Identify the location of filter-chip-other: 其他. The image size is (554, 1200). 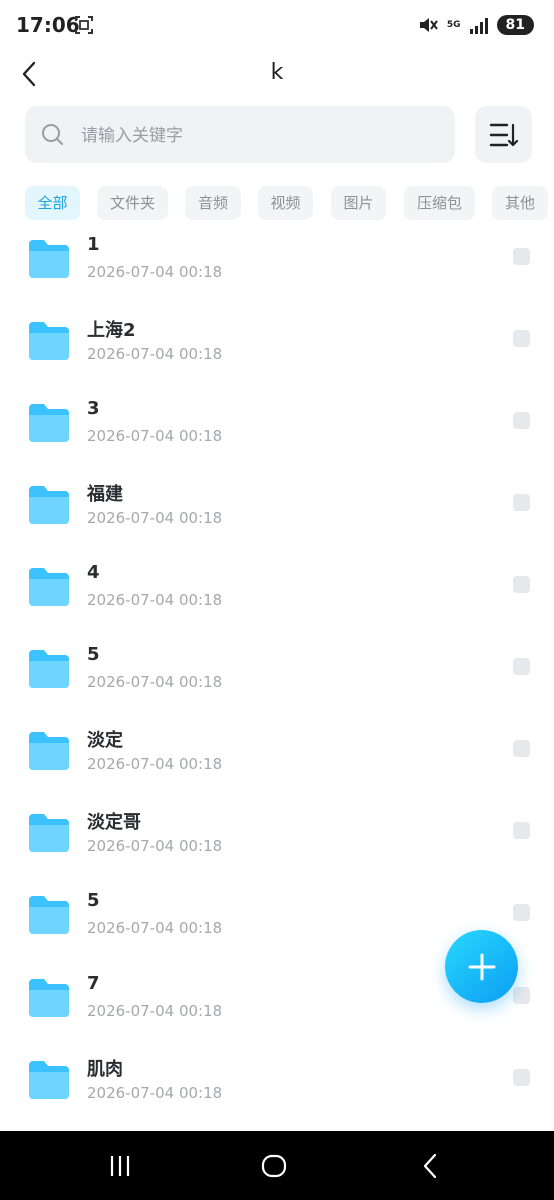
(520, 203).